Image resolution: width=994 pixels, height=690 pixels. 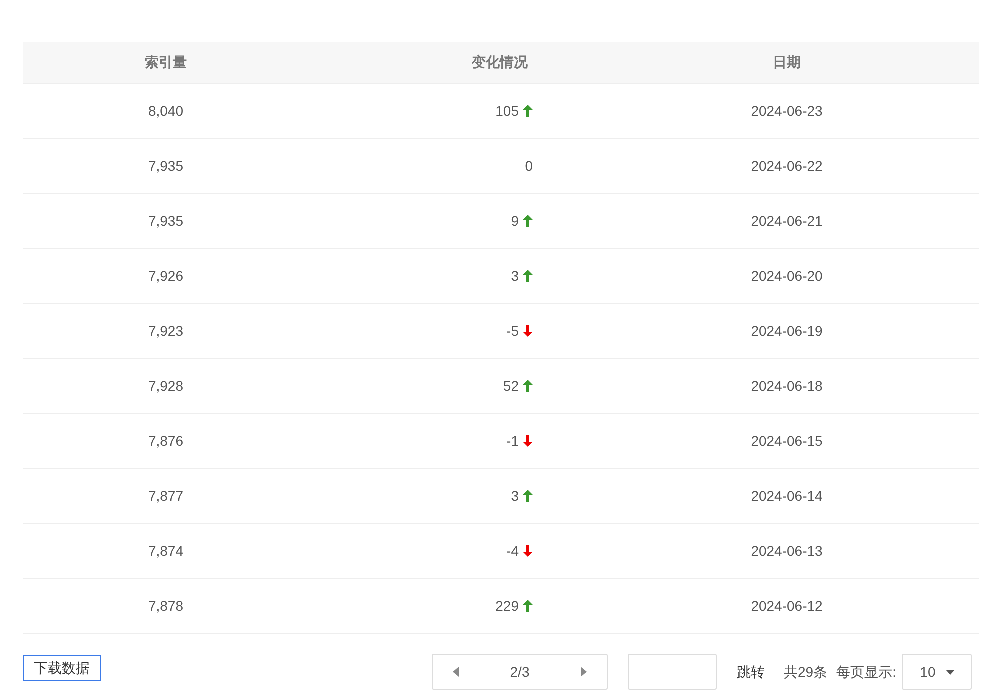 What do you see at coordinates (787, 221) in the screenshot?
I see `table-cell-text: 2024-06-21` at bounding box center [787, 221].